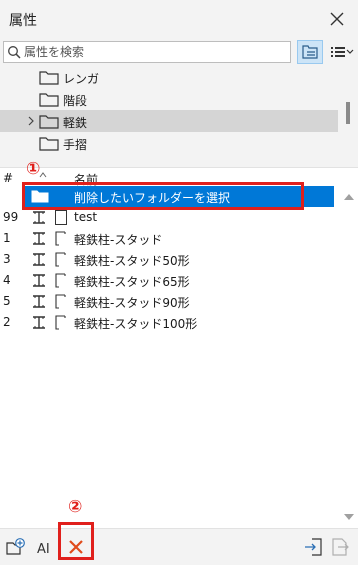 This screenshot has width=358, height=565. Describe the element at coordinates (179, 161) in the screenshot. I see `pane-splitter` at that location.